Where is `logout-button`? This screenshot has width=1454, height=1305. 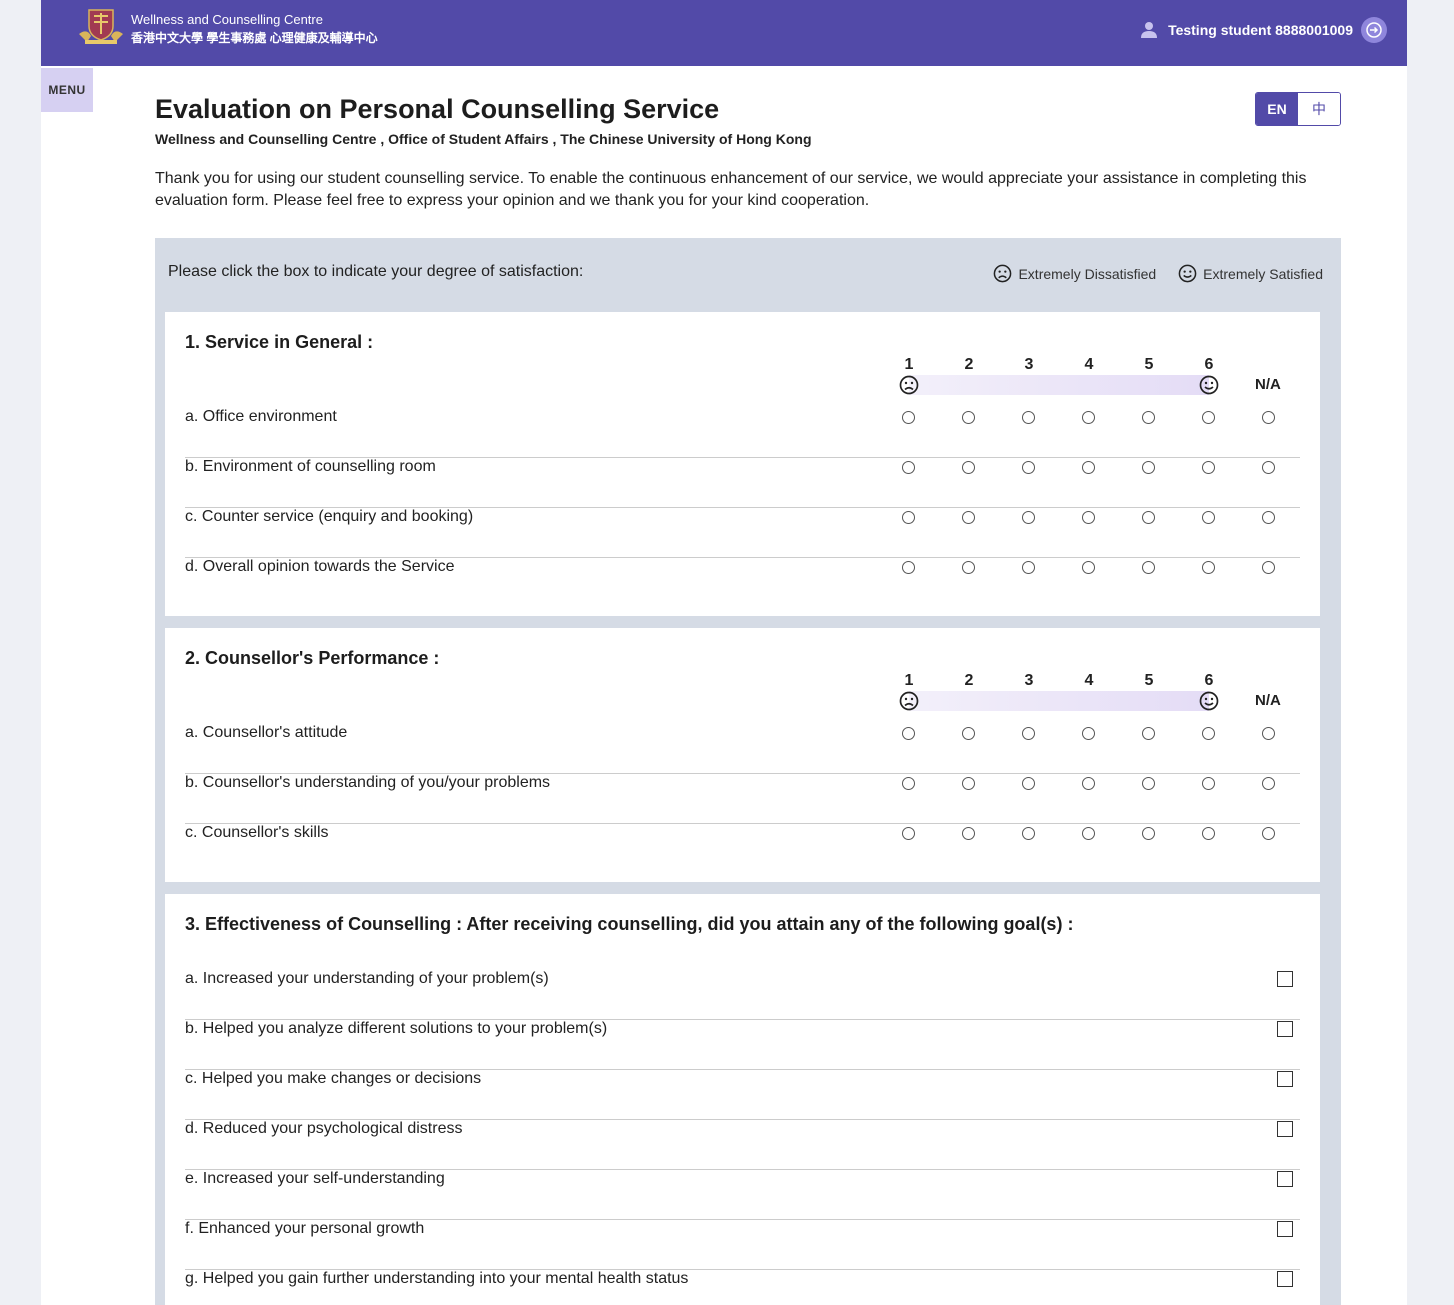
logout-button is located at coordinates (1374, 30).